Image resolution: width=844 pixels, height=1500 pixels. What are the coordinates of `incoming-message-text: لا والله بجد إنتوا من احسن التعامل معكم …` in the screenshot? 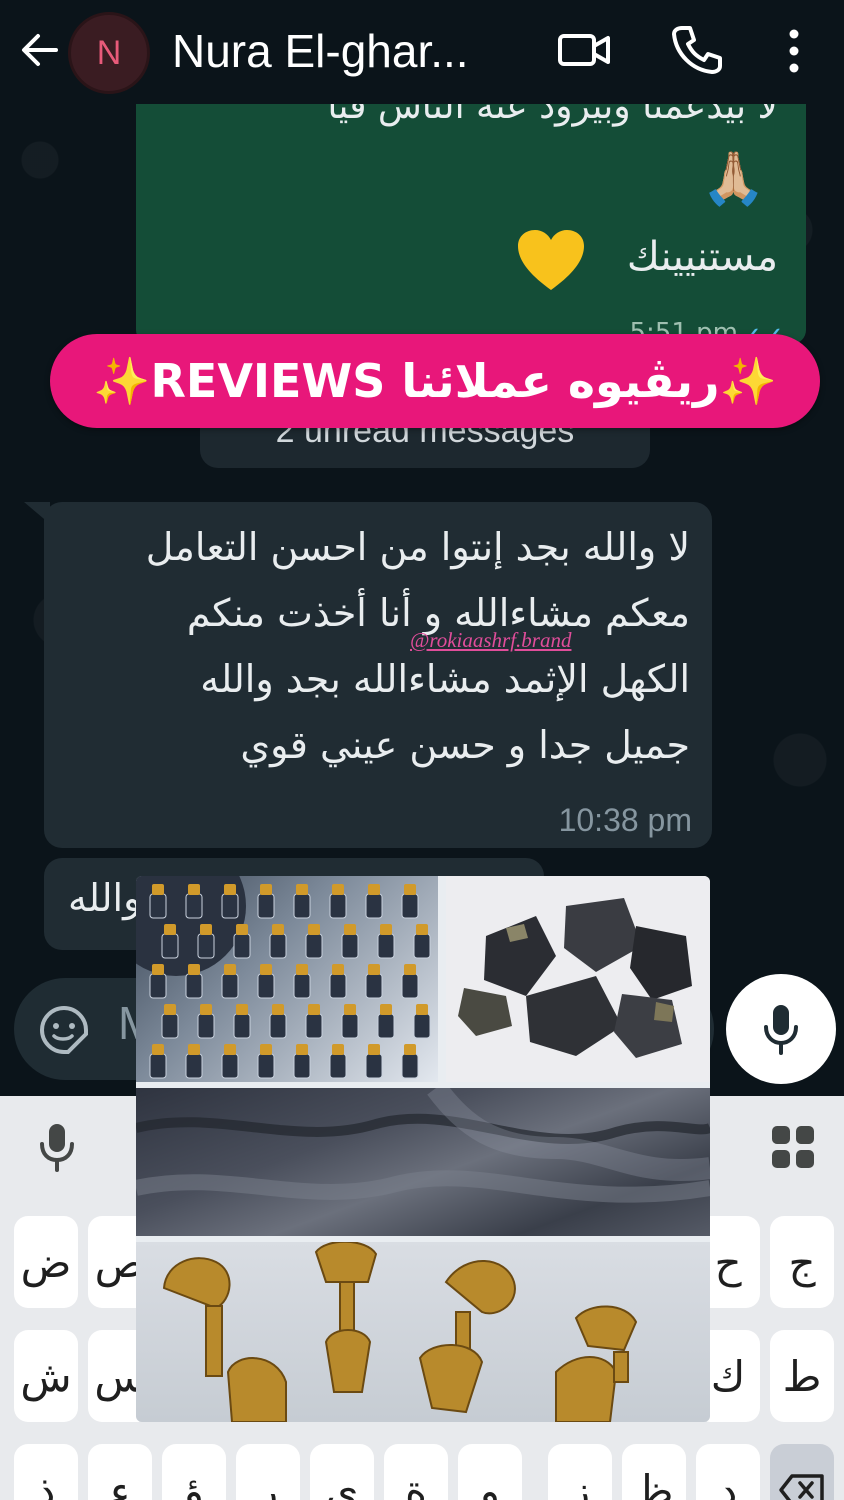 It's located at (370, 646).